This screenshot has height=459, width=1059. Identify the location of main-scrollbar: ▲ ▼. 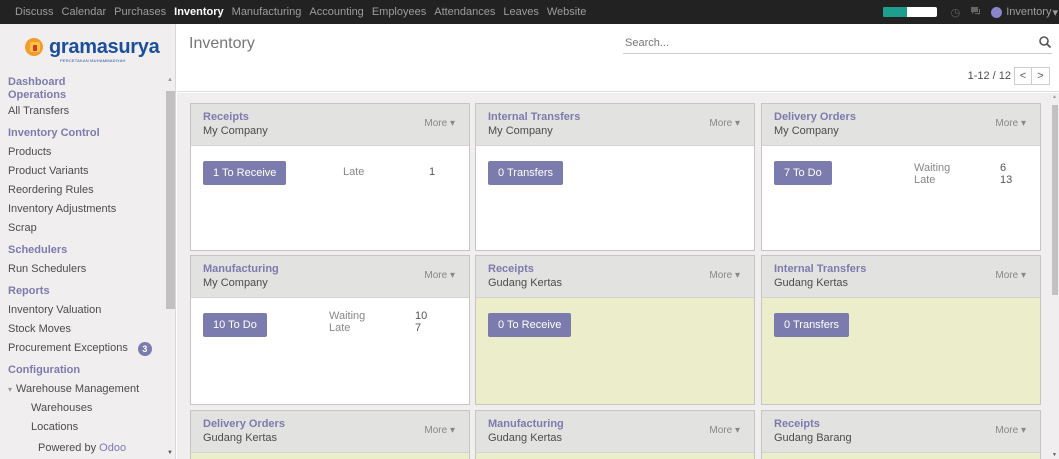
(1055, 276).